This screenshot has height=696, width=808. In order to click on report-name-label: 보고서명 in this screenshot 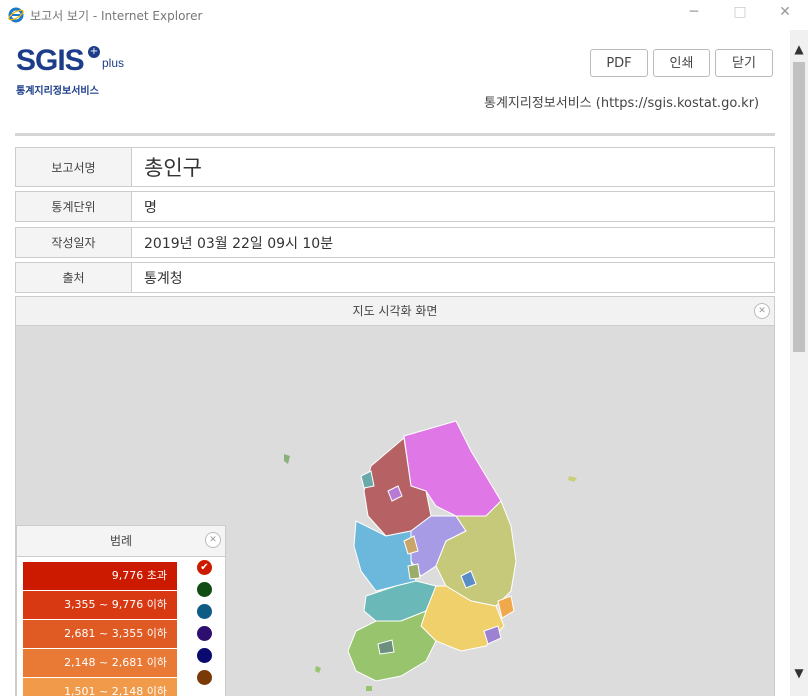, I will do `click(74, 167)`.